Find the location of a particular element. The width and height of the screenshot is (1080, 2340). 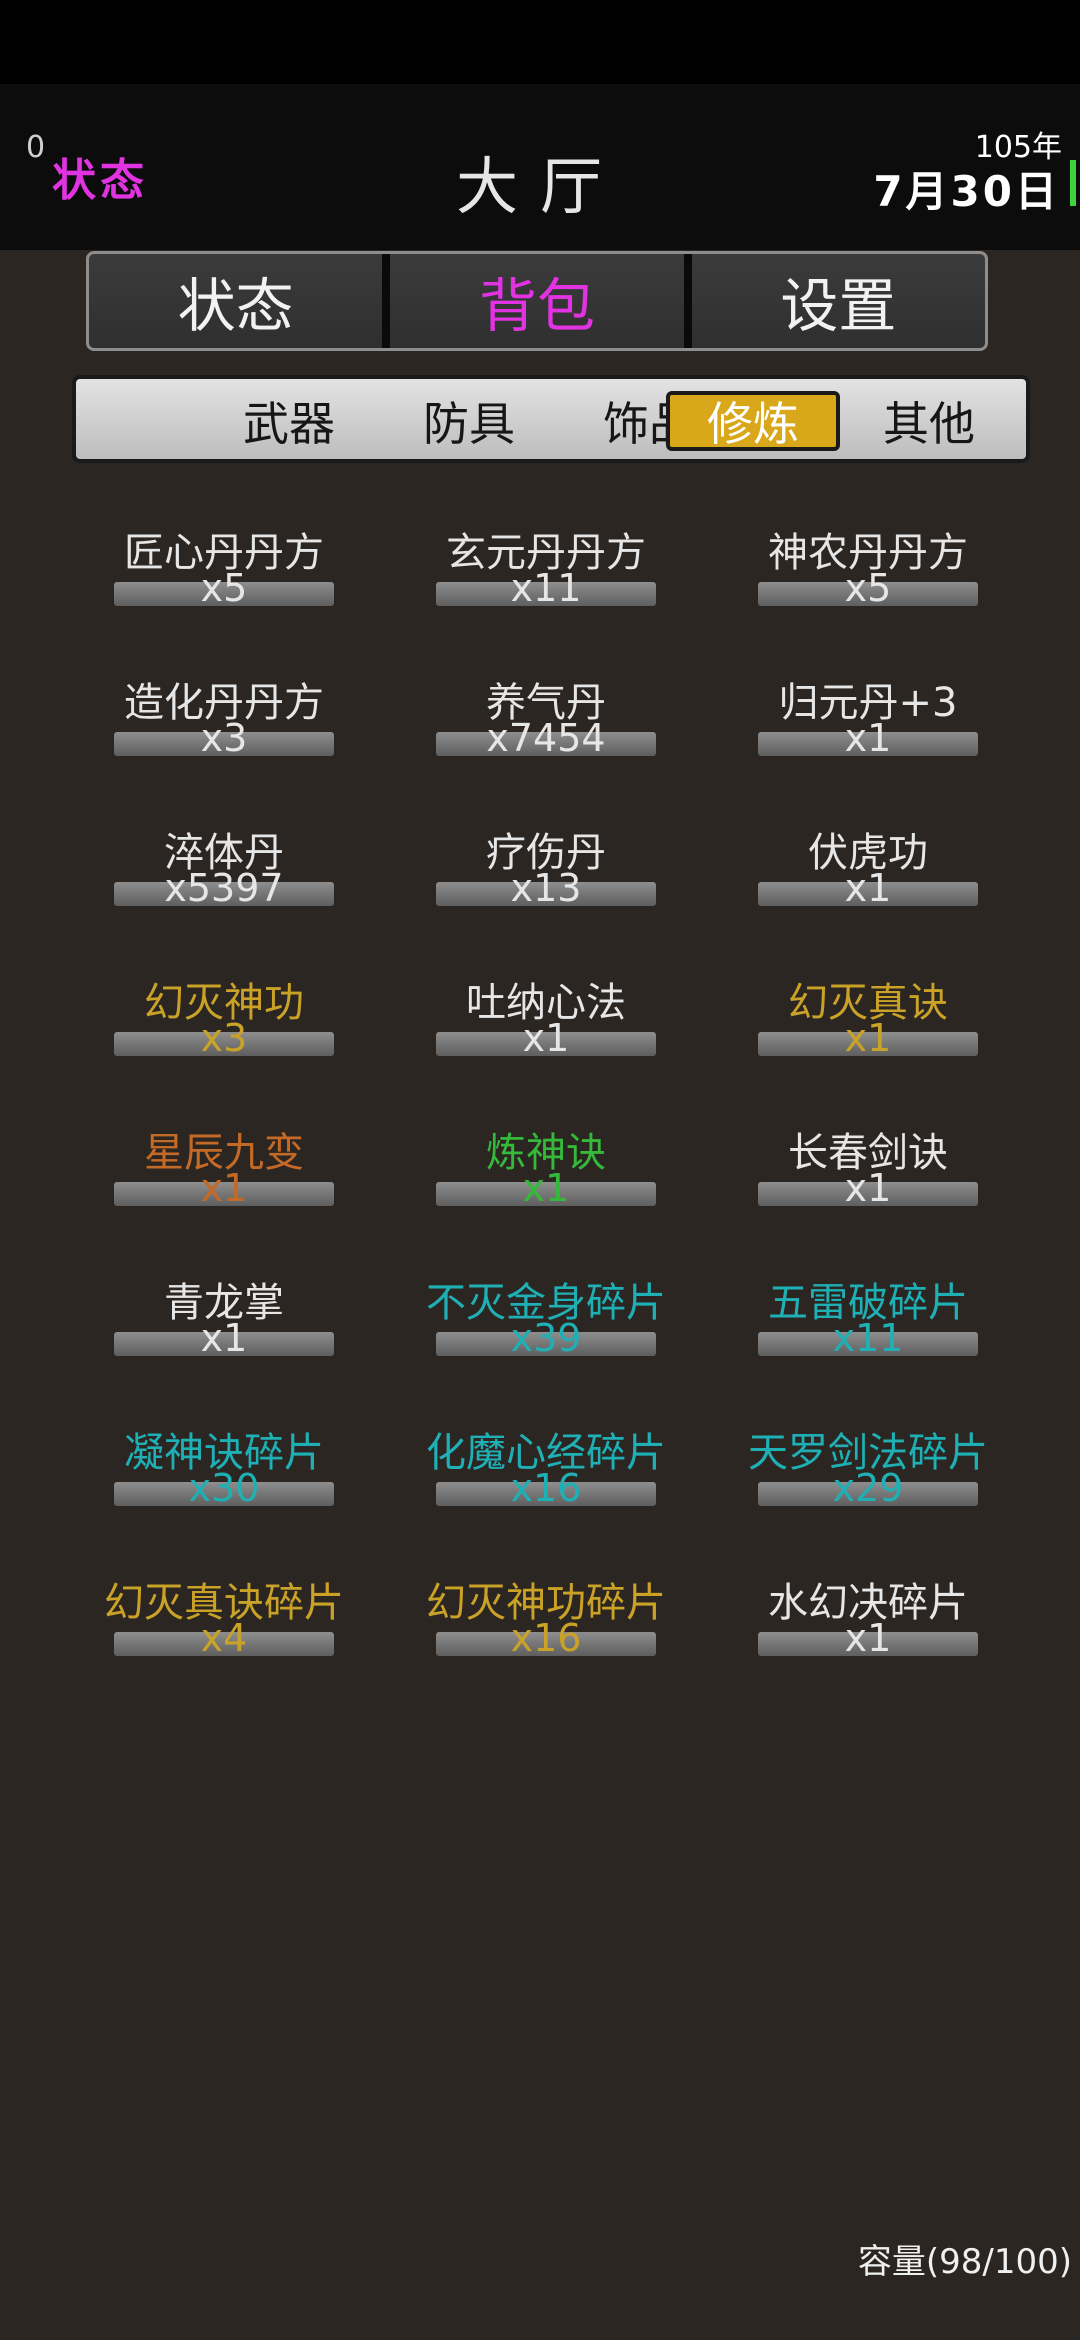

inventory-item: 神农丹丹方 x5 is located at coordinates (868, 580).